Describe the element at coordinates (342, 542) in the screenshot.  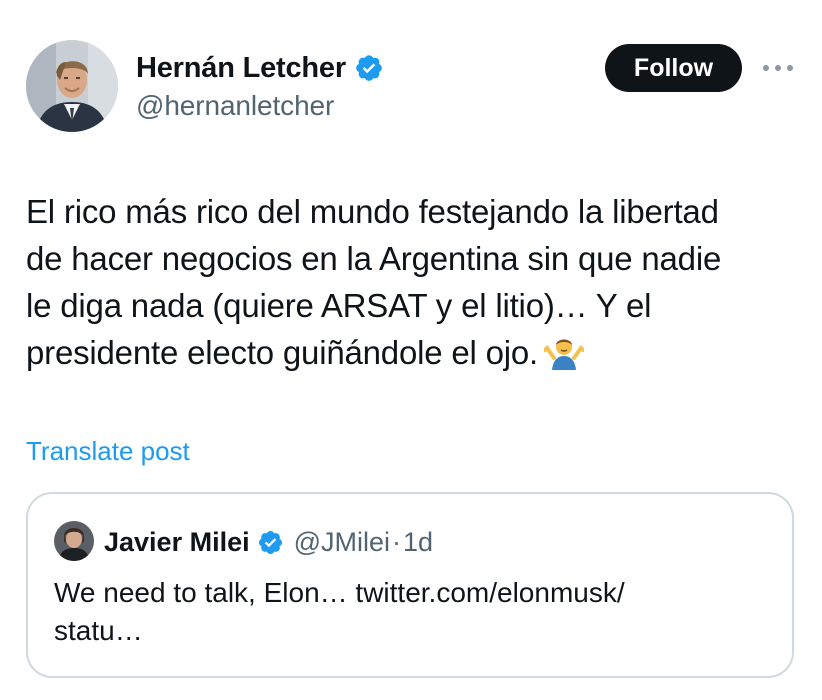
I see `quoted-author-handle: @JMilei` at that location.